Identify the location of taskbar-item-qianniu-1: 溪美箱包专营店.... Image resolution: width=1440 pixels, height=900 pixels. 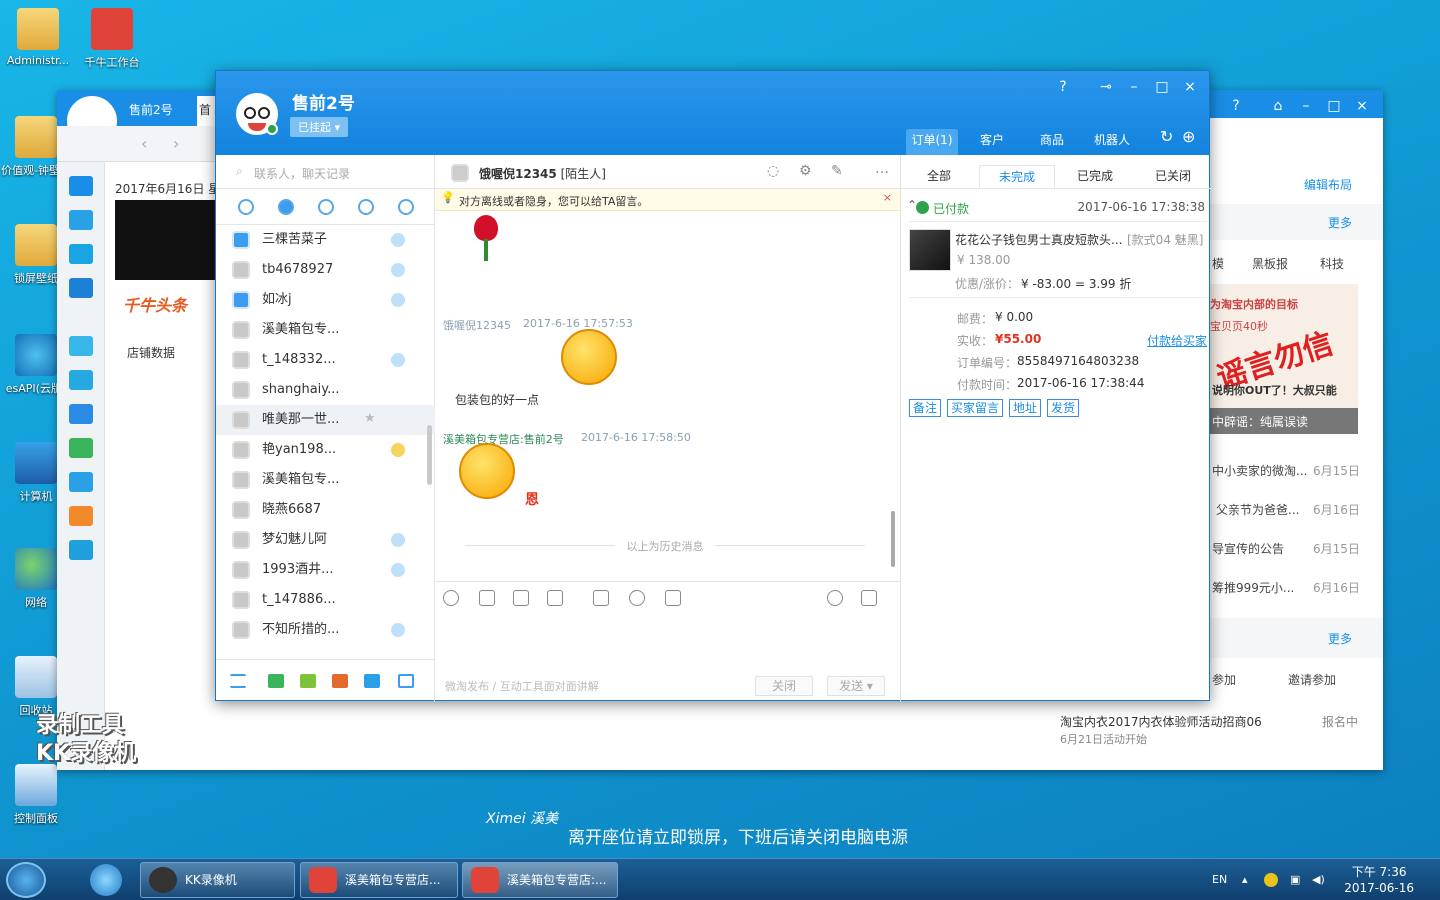
(379, 880).